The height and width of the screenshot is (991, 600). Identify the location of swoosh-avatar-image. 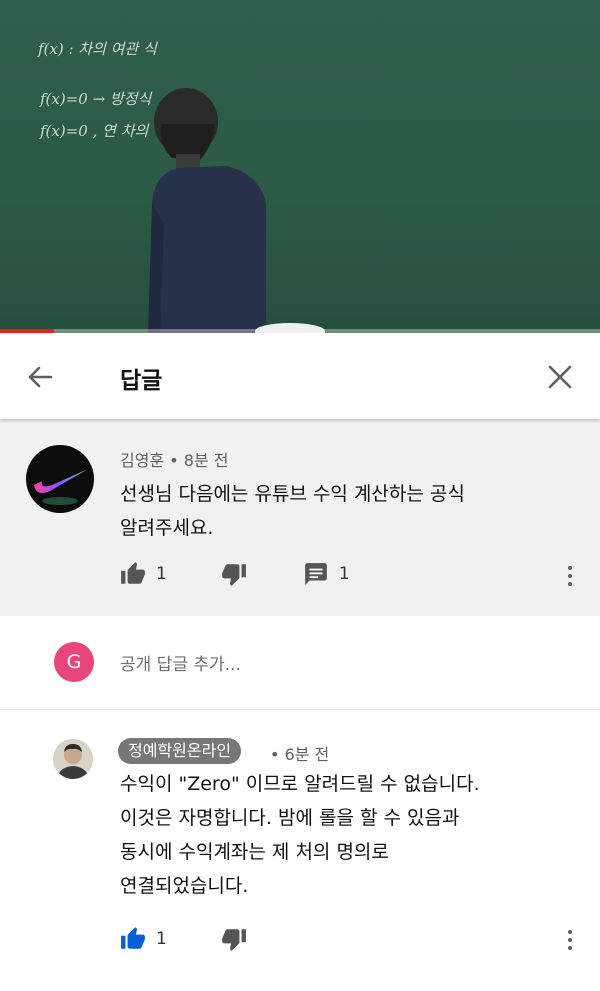
(61, 487).